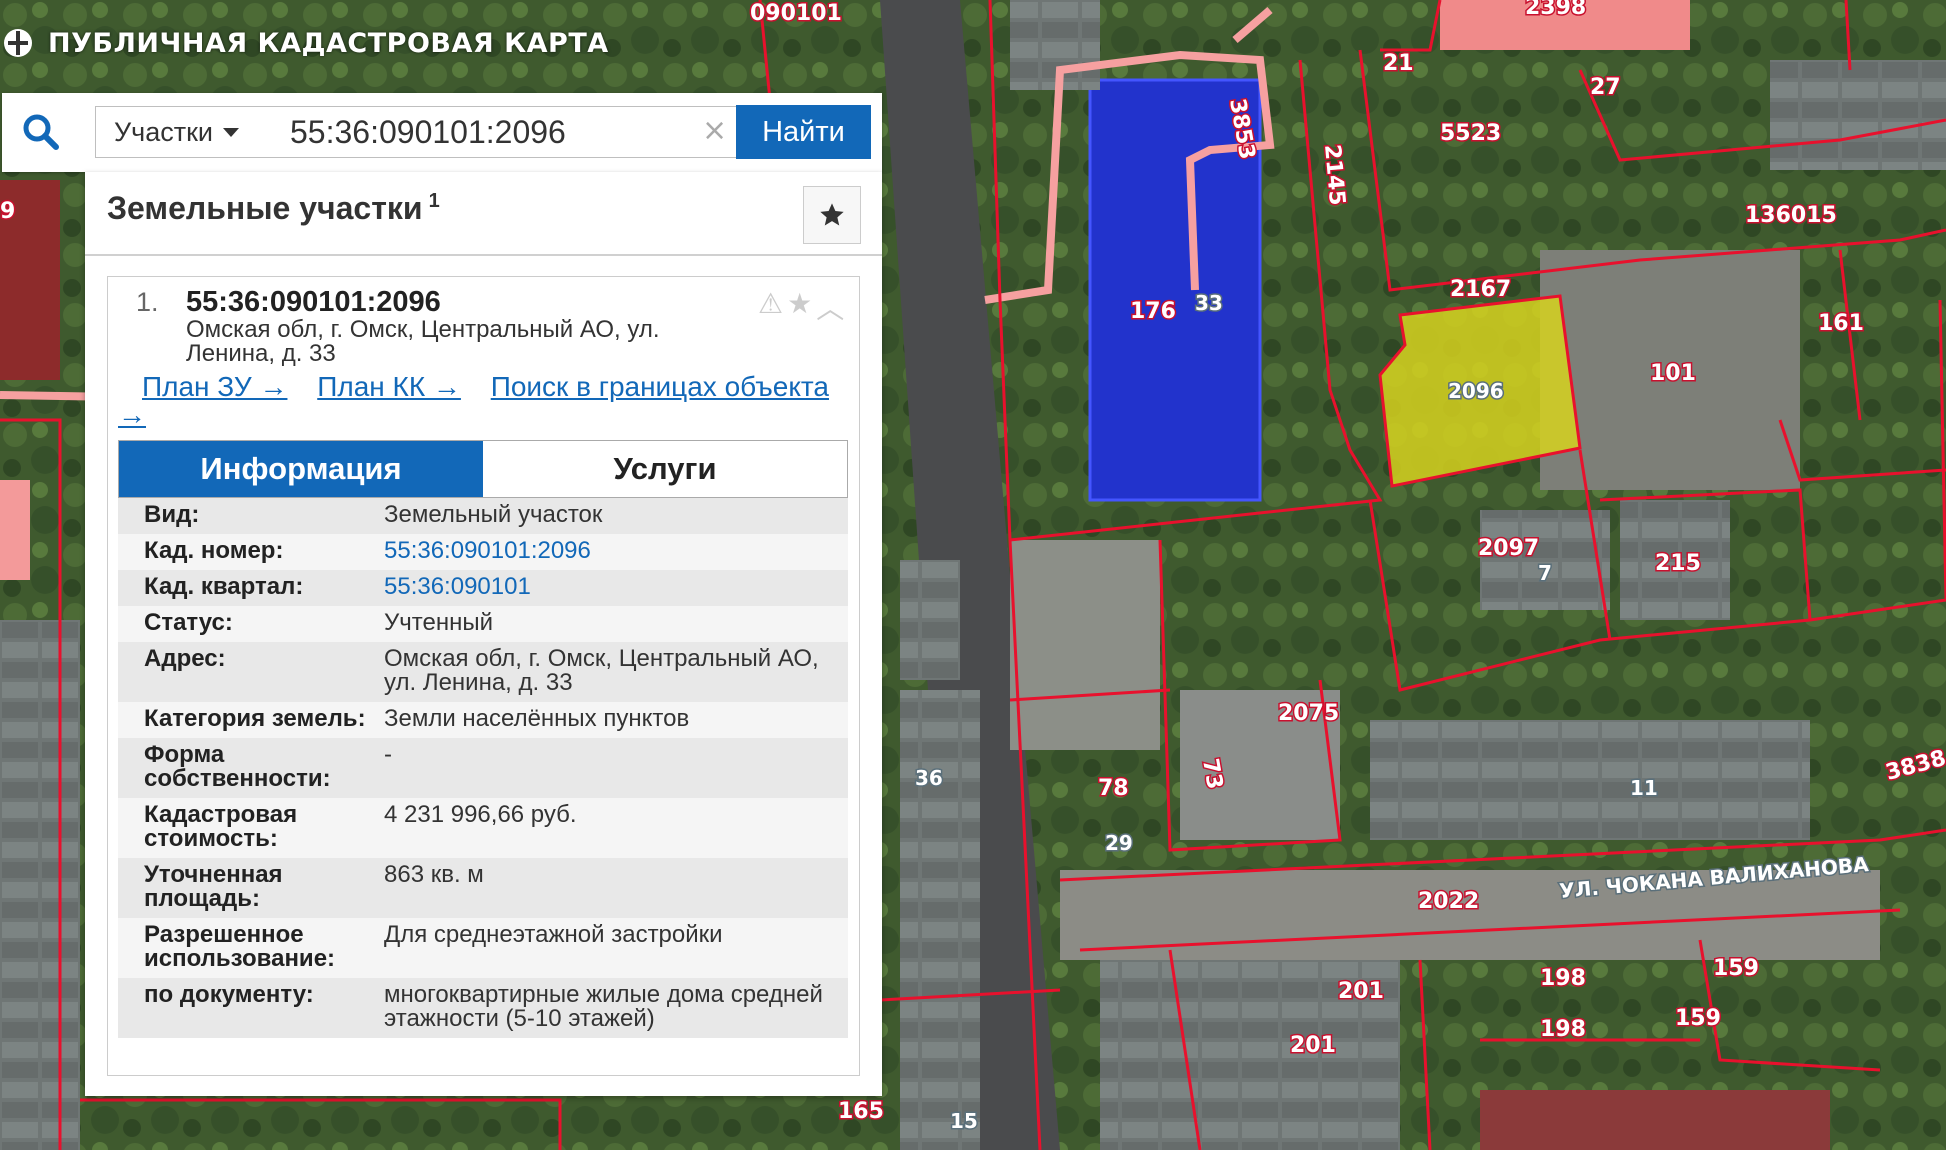  I want to click on results-count: 1, so click(434, 201).